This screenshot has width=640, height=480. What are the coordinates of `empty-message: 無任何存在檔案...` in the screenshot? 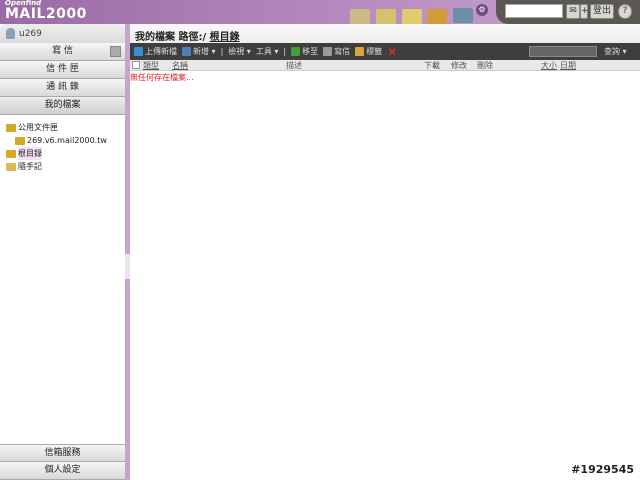 It's located at (162, 77).